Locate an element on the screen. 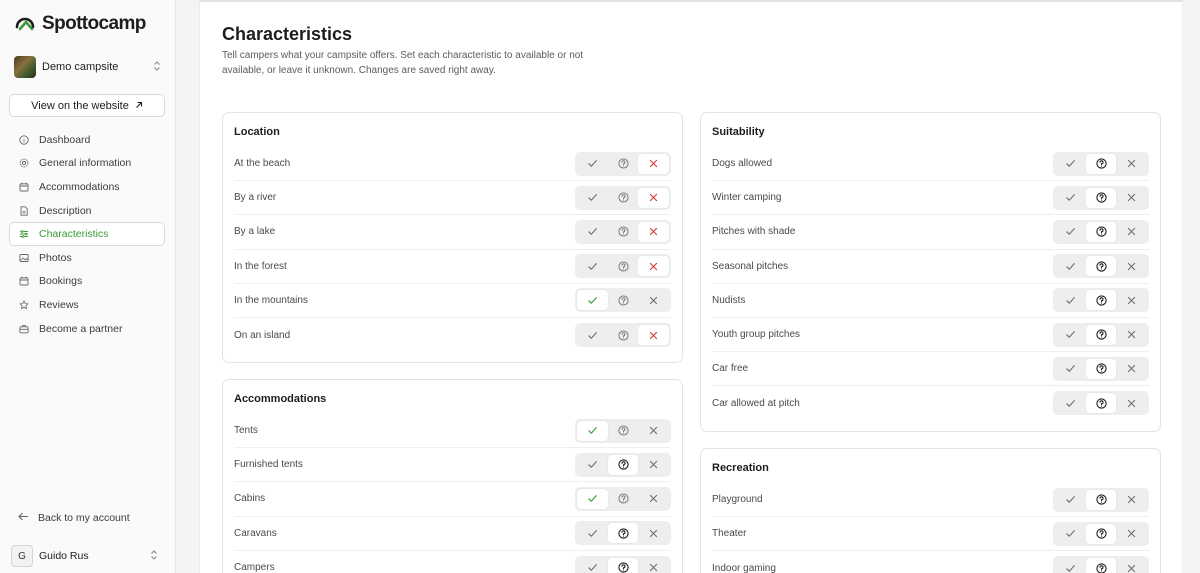  sidebar-item-label: Bookings is located at coordinates (61, 281).